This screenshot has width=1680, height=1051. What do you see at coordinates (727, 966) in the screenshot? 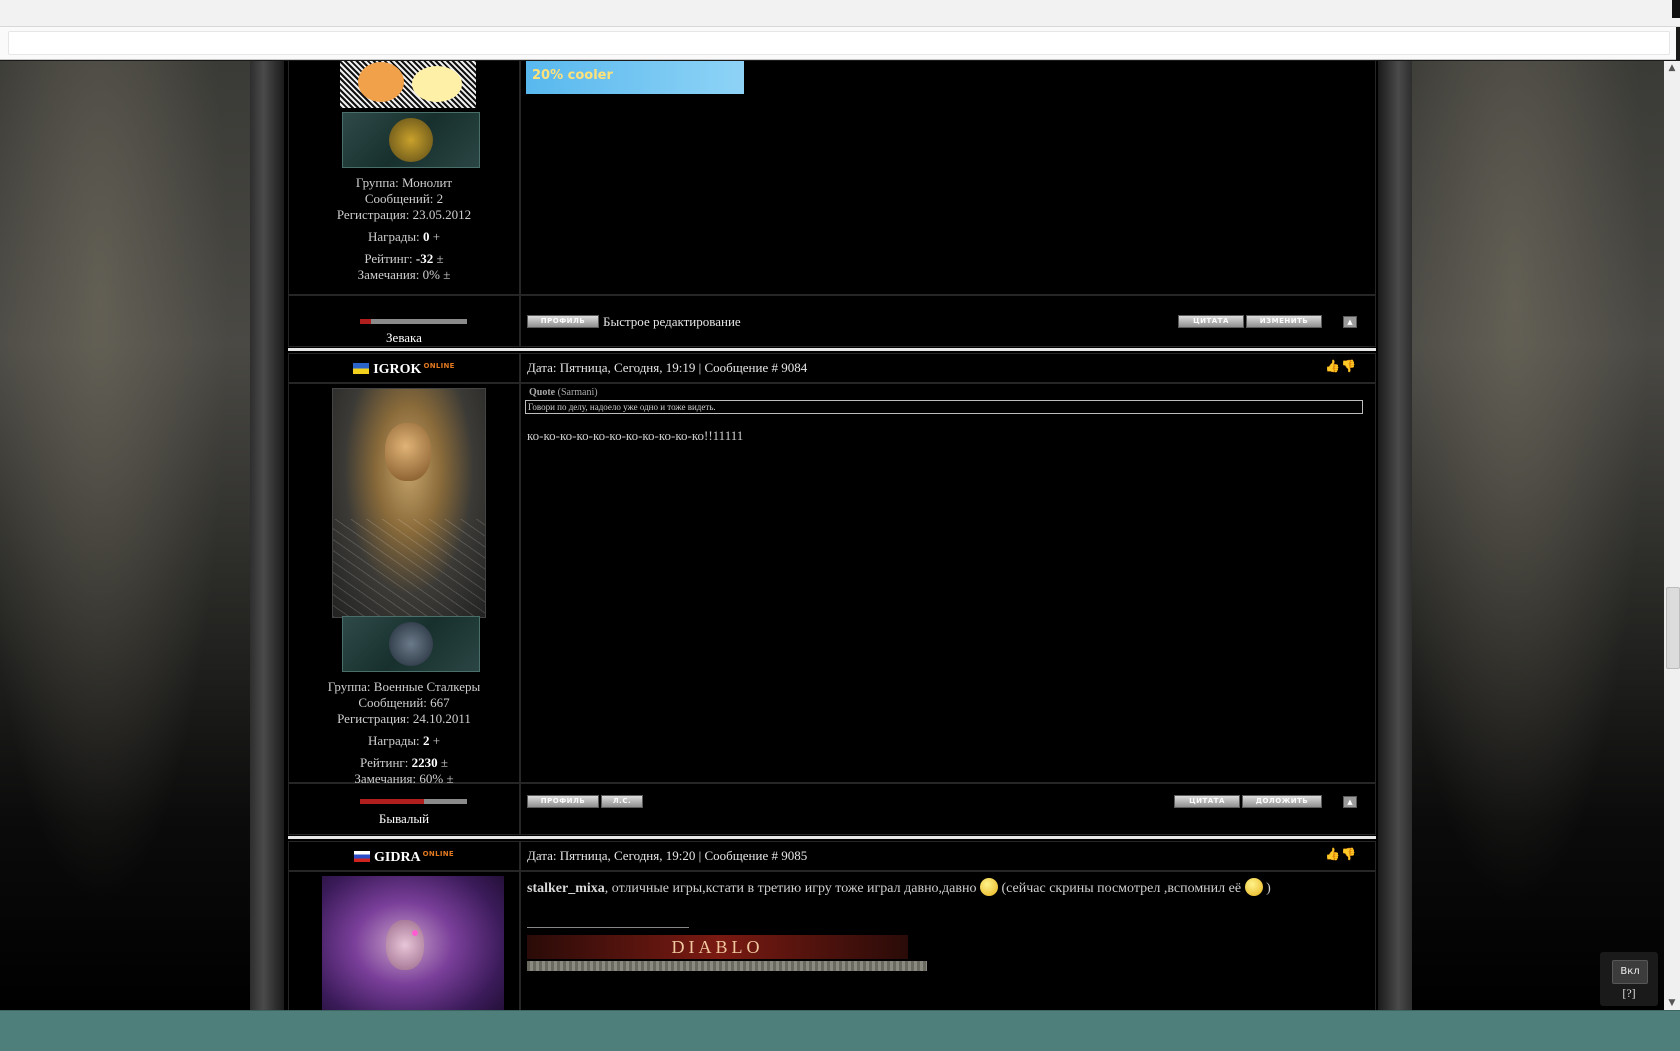
I see `signature-image-strip` at bounding box center [727, 966].